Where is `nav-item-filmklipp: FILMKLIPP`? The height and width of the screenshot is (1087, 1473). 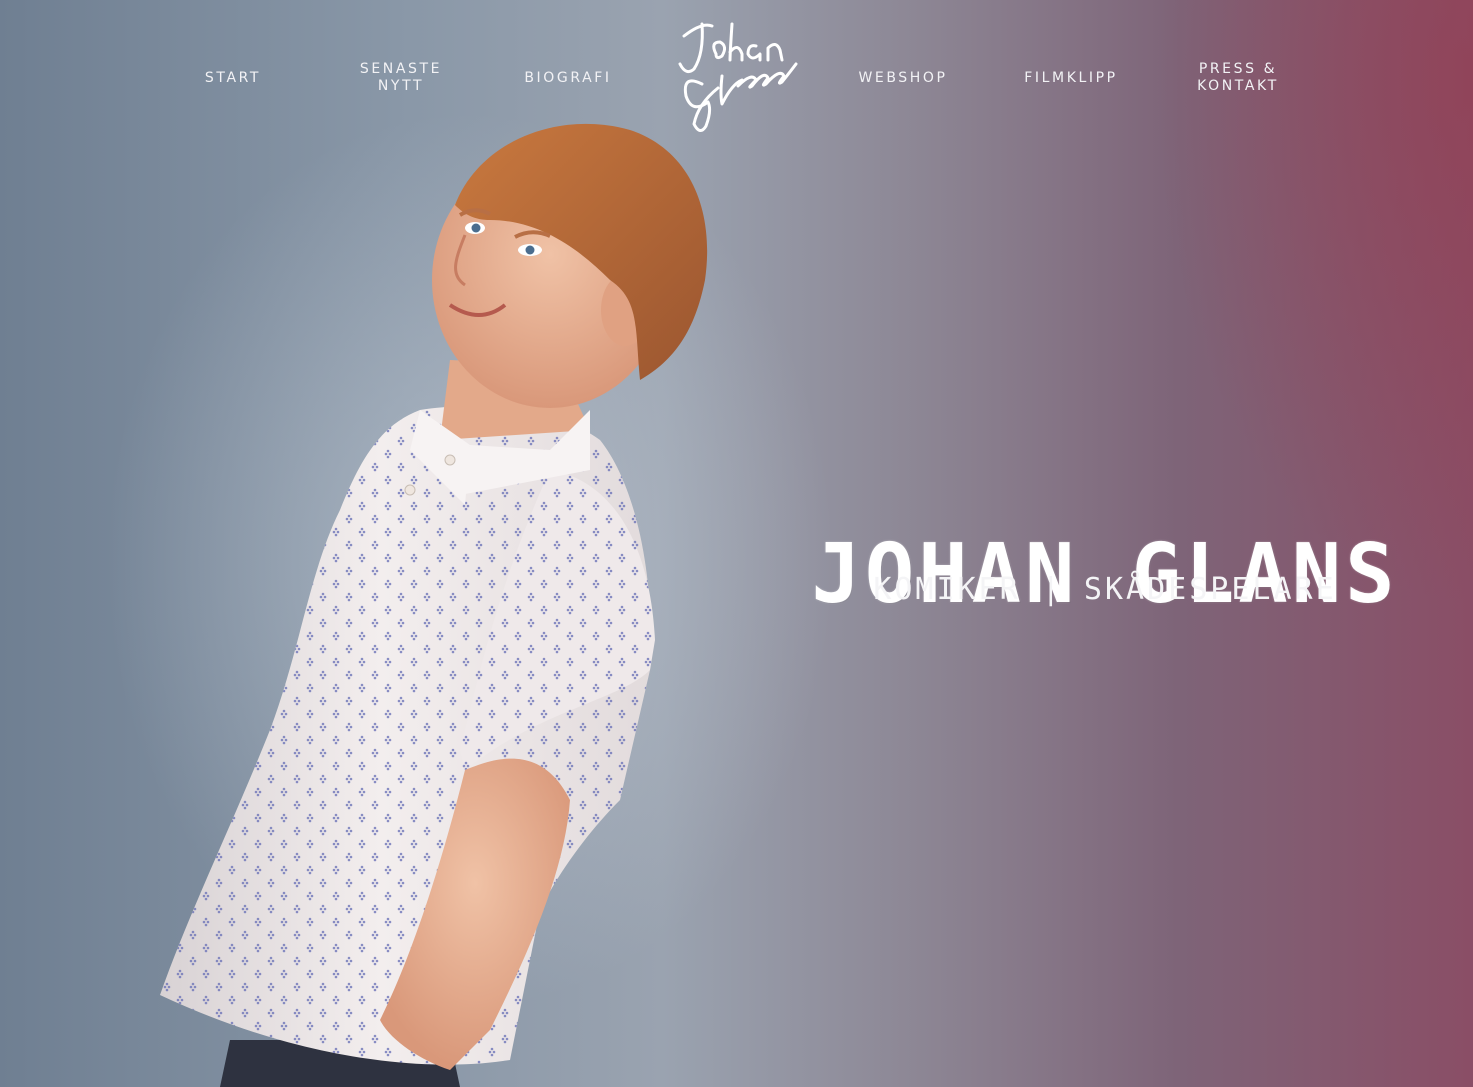 nav-item-filmklipp: FILMKLIPP is located at coordinates (1071, 78).